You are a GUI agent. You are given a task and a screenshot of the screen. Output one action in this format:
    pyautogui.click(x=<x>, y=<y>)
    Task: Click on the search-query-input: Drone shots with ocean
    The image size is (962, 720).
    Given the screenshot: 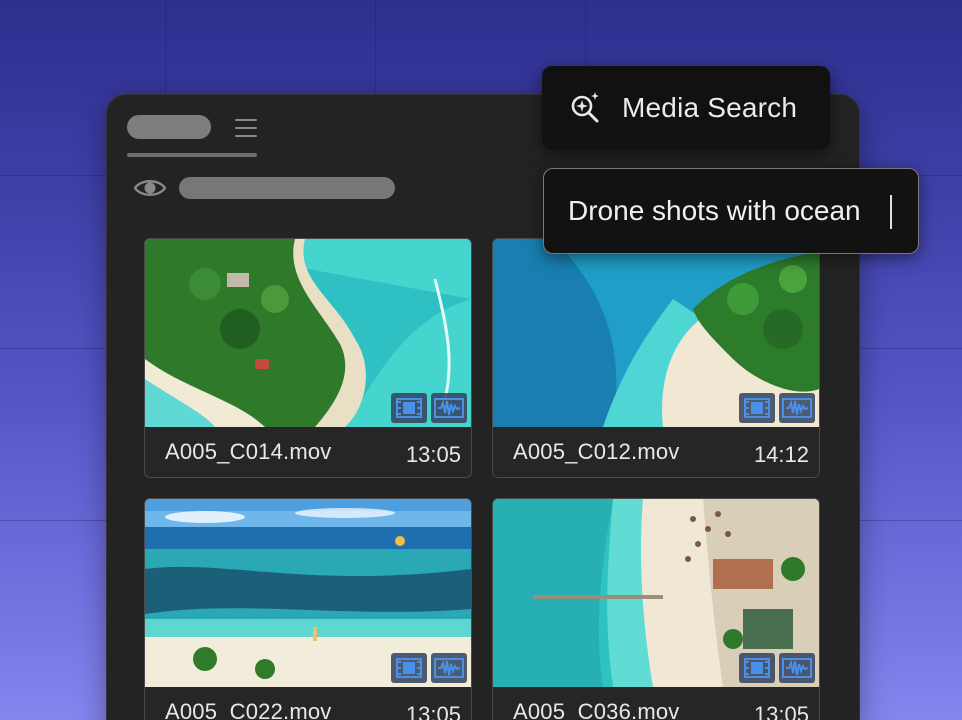 What is the action you would take?
    pyautogui.click(x=738, y=211)
    